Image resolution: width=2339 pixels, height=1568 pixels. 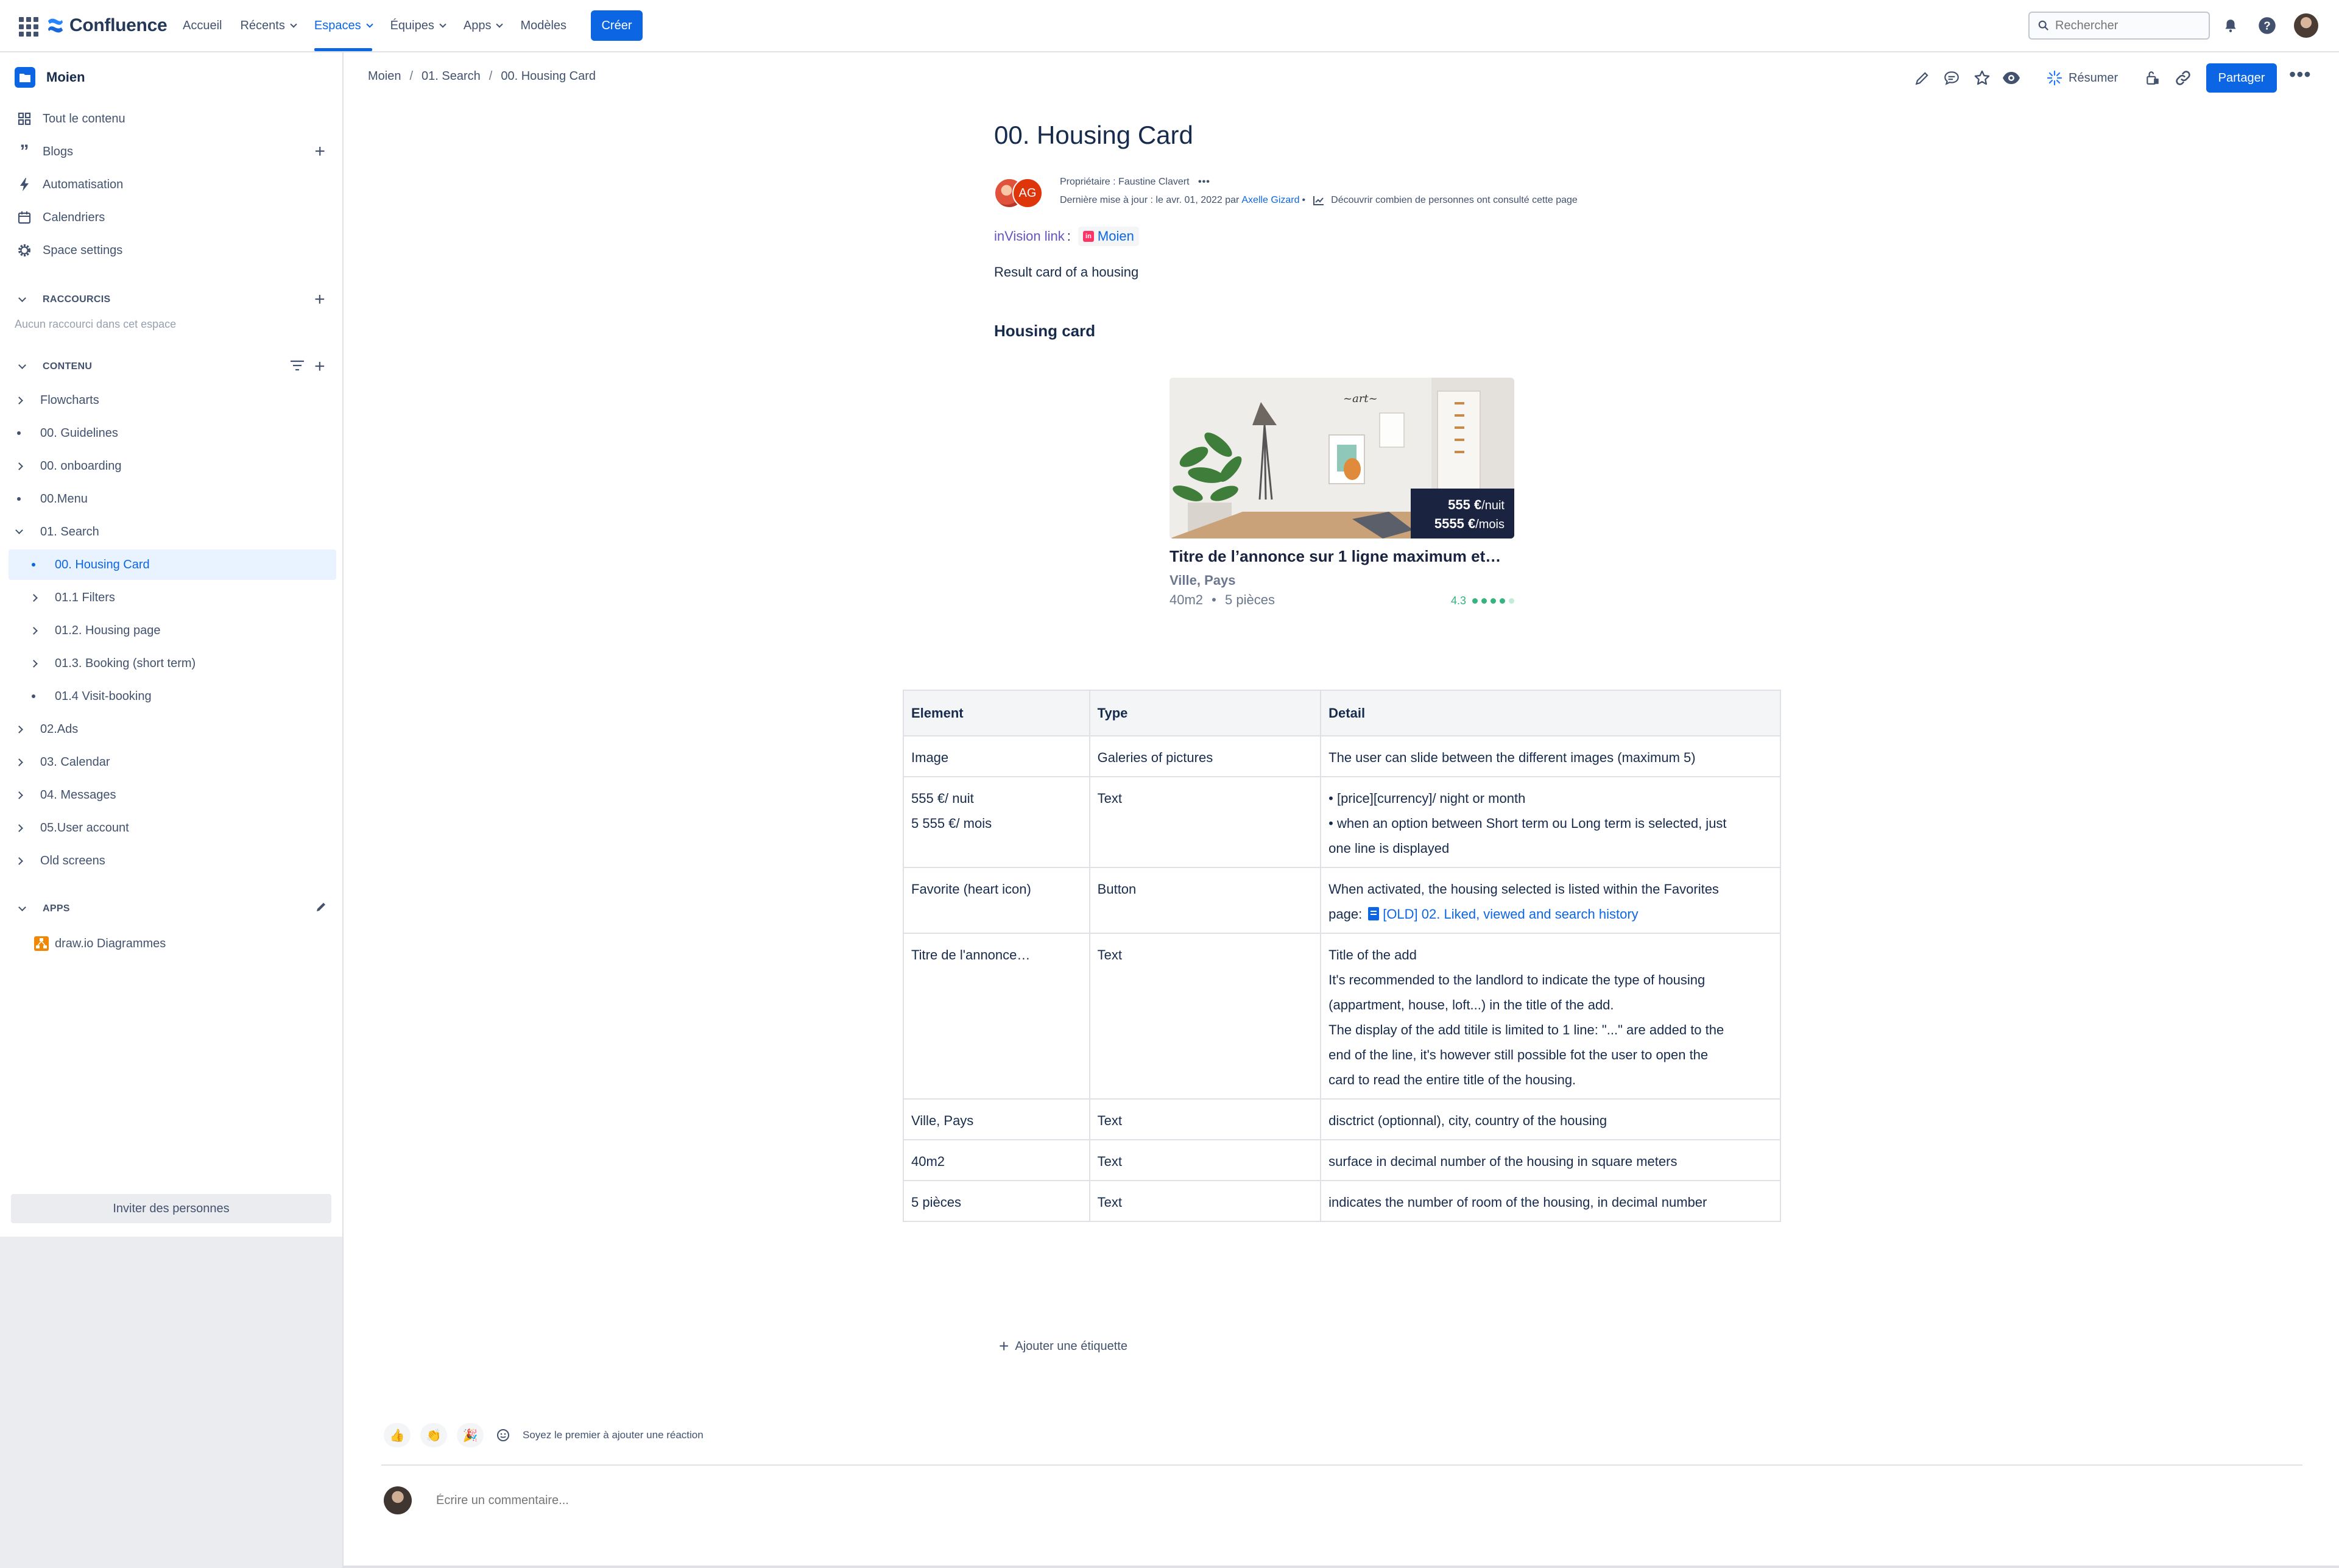 What do you see at coordinates (202, 25) in the screenshot?
I see `menu-accueil: Accueil` at bounding box center [202, 25].